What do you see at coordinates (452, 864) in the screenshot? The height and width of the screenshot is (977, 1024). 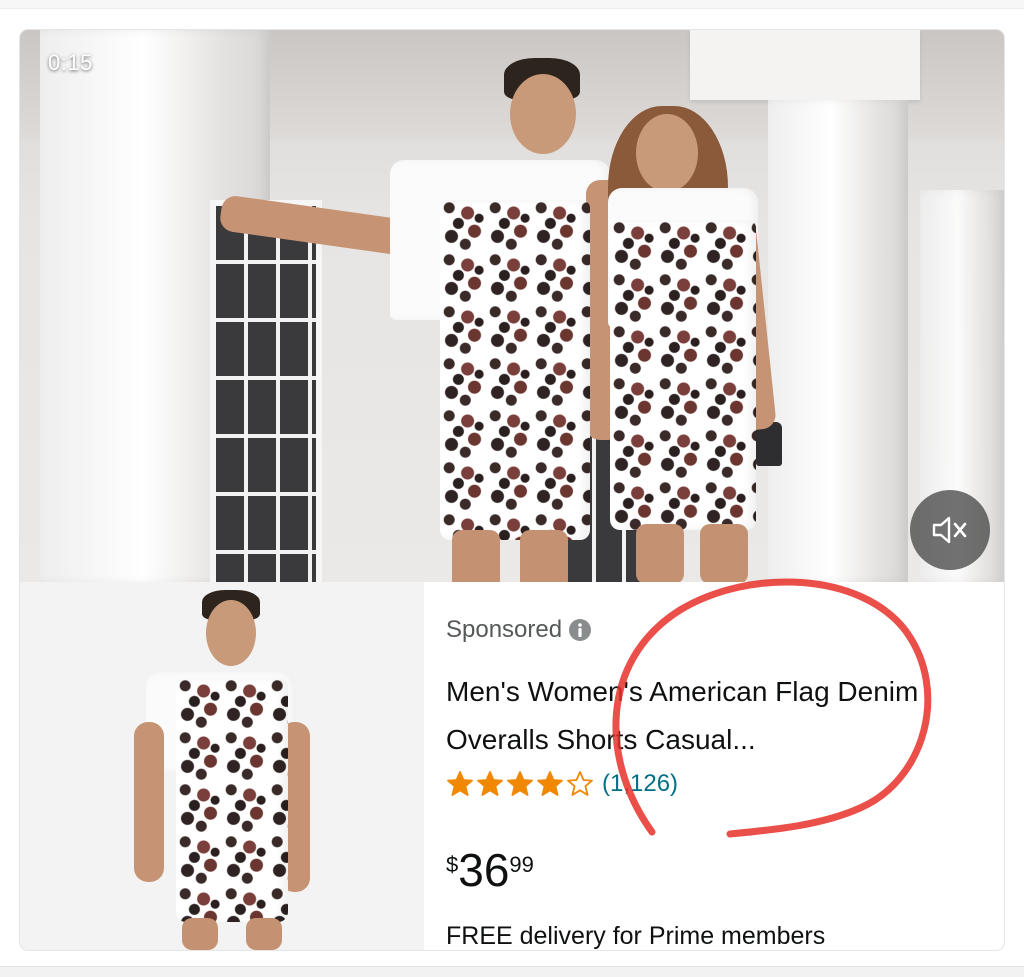 I see `price-currency: $` at bounding box center [452, 864].